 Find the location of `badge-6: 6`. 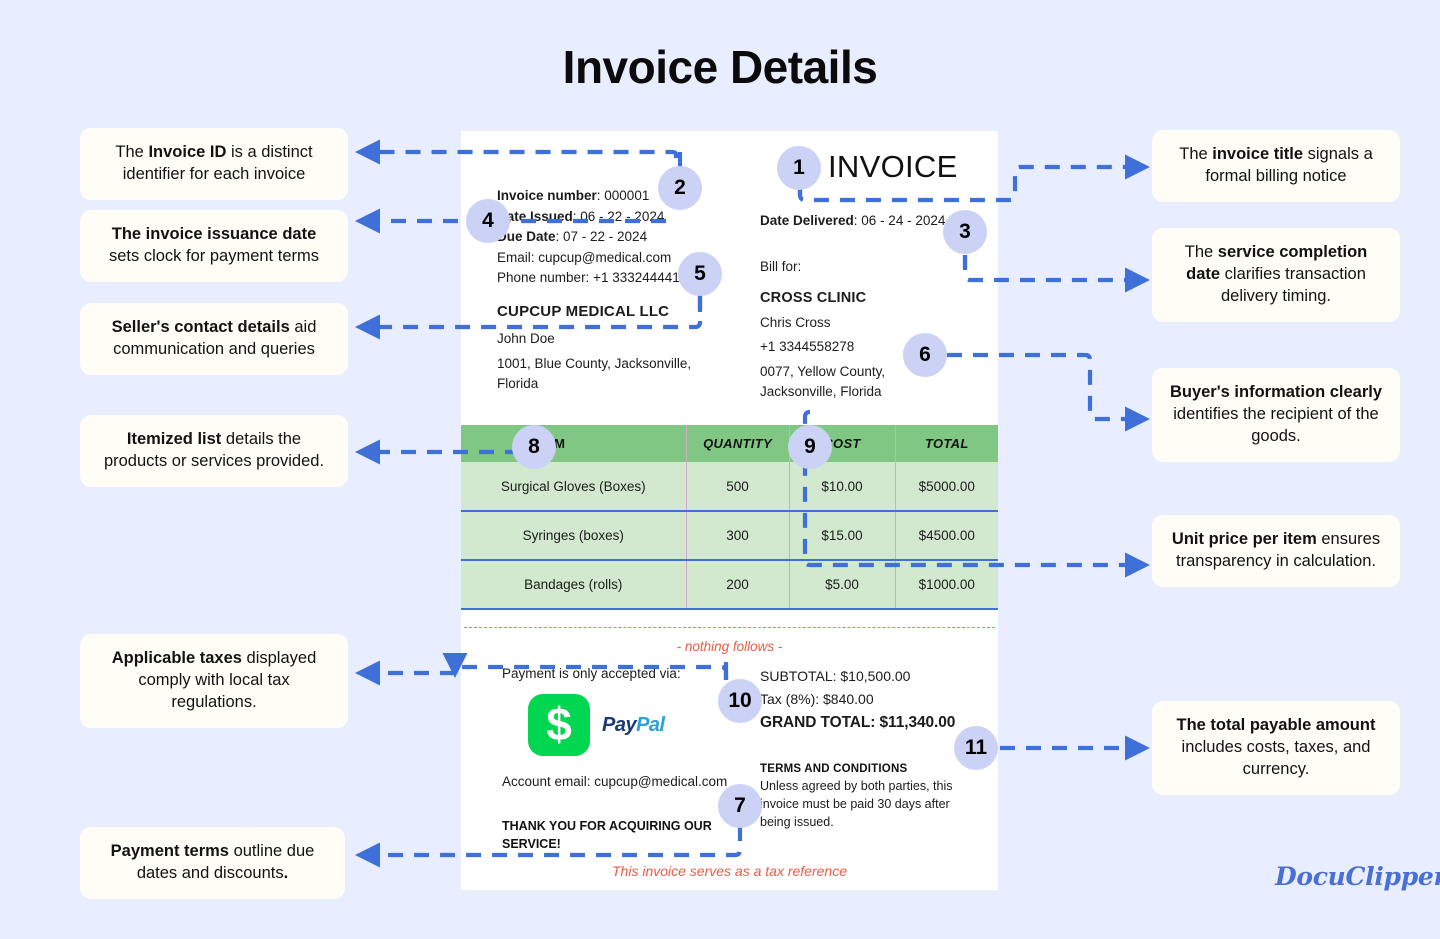

badge-6: 6 is located at coordinates (925, 355).